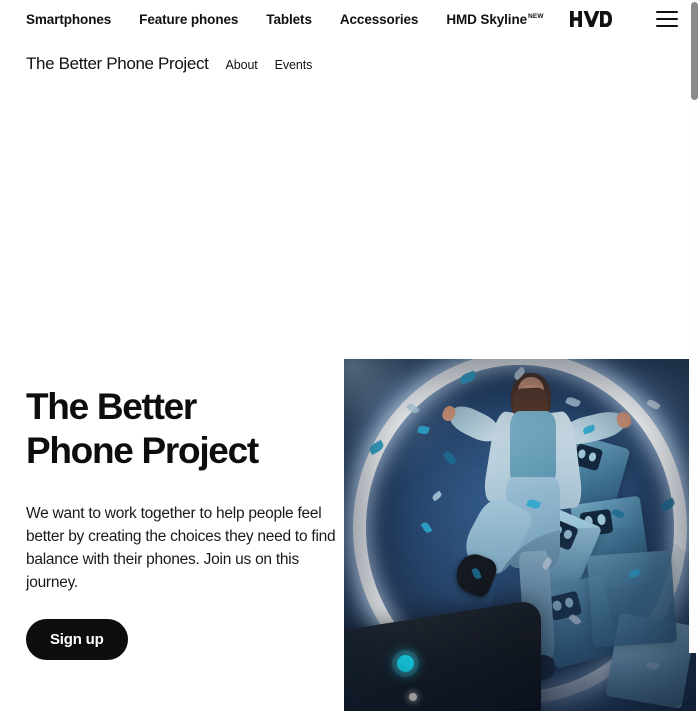 This screenshot has width=700, height=711. Describe the element at coordinates (242, 65) in the screenshot. I see `sub-nav-link-about: About` at that location.